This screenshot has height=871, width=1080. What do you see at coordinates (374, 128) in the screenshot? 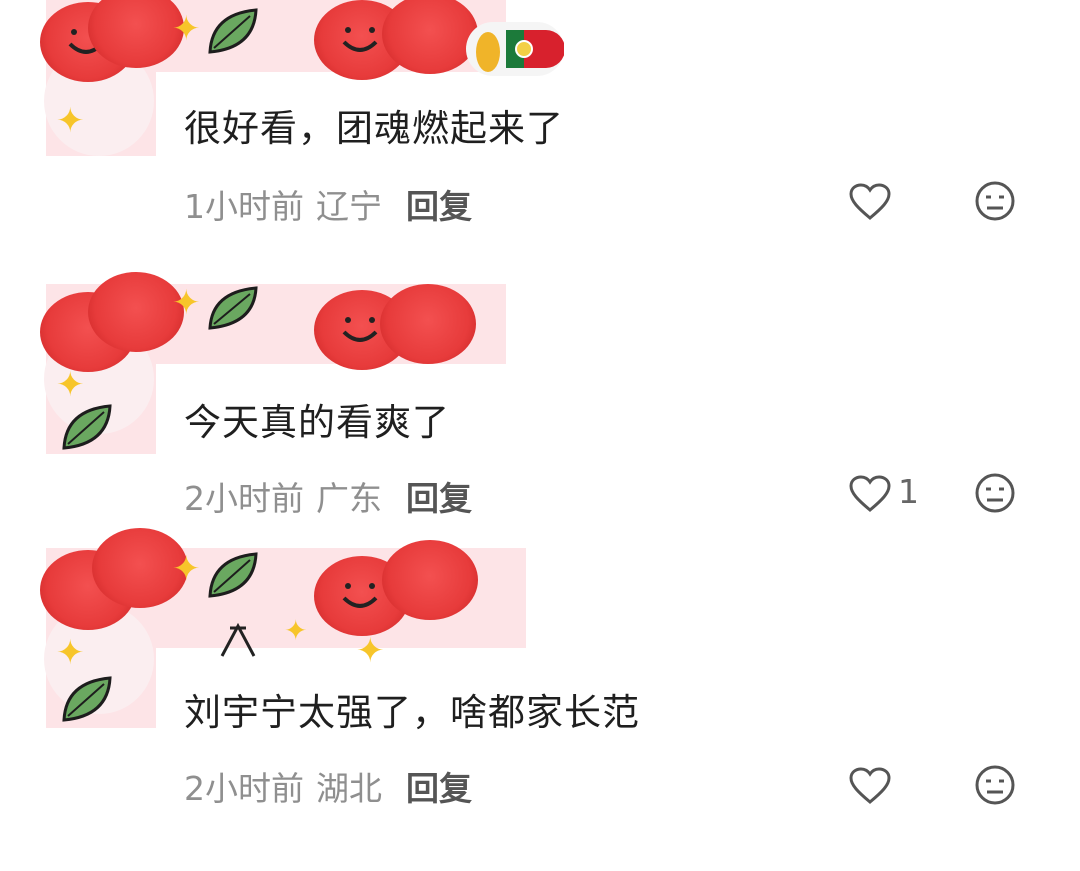
I see `comment-text: 很好看，团魂燃起来了` at bounding box center [374, 128].